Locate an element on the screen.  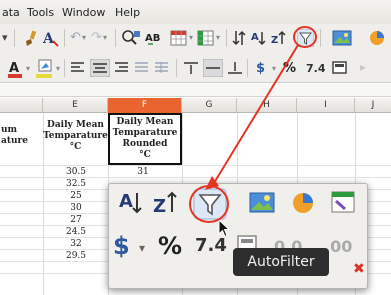
font-color-icon: A is located at coordinates (16, 69).